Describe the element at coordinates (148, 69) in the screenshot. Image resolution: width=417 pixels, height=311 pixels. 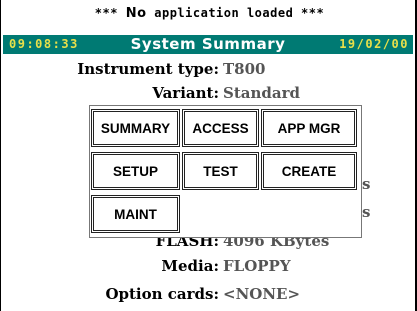
I see `instrument-type-label: Instrument type:` at that location.